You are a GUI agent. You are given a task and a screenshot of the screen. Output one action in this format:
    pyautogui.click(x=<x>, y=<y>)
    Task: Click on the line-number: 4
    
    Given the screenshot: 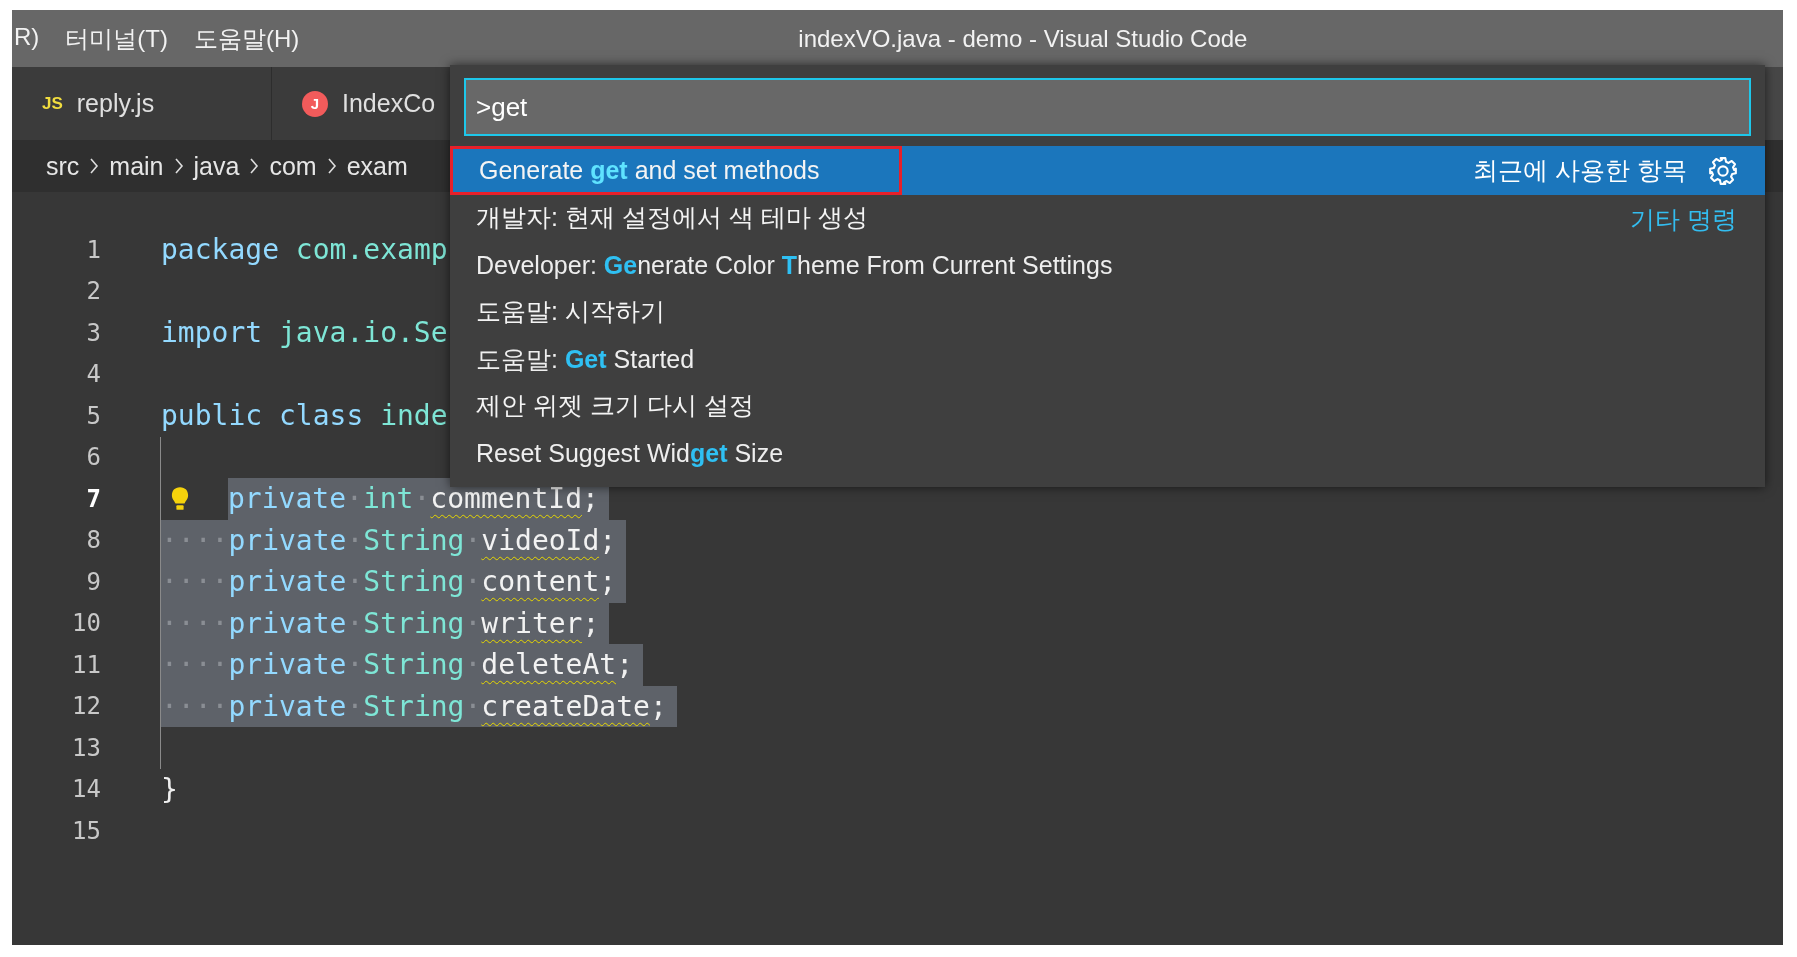 What is the action you would take?
    pyautogui.click(x=93, y=374)
    